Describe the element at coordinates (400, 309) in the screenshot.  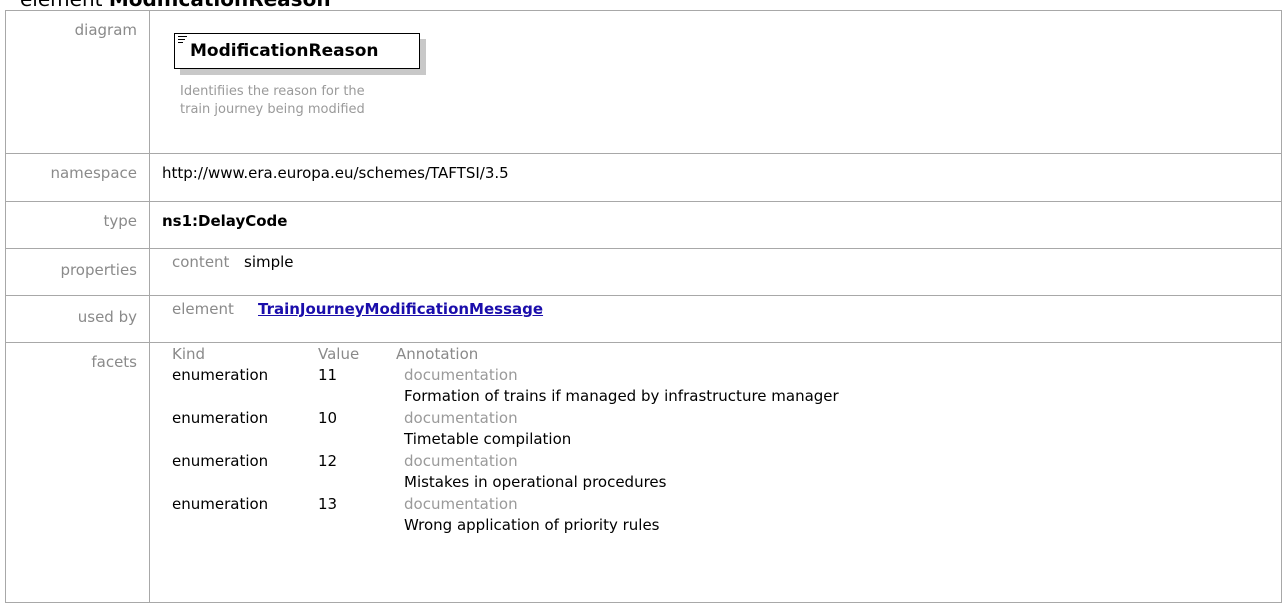
I see `used-by-link: TrainJourneyModificationMessage` at that location.